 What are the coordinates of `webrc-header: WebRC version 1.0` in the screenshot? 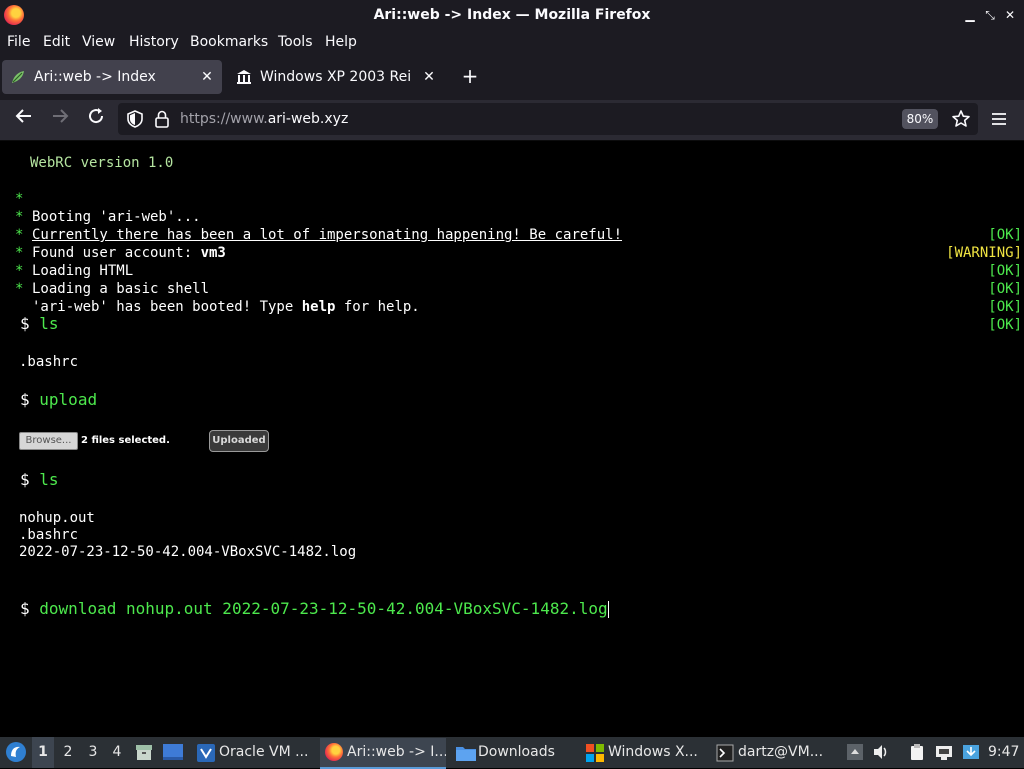 It's located at (102, 163).